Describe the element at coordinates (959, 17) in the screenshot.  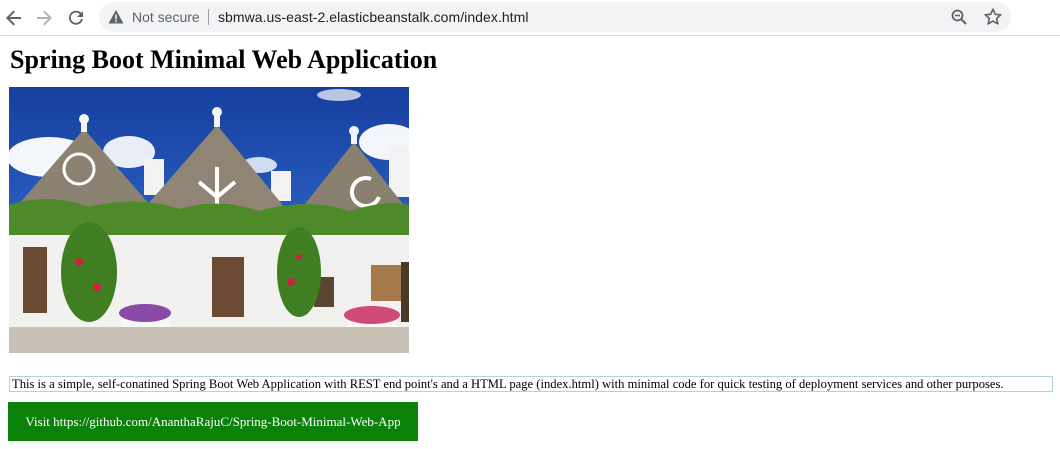
I see `zoom-icon` at that location.